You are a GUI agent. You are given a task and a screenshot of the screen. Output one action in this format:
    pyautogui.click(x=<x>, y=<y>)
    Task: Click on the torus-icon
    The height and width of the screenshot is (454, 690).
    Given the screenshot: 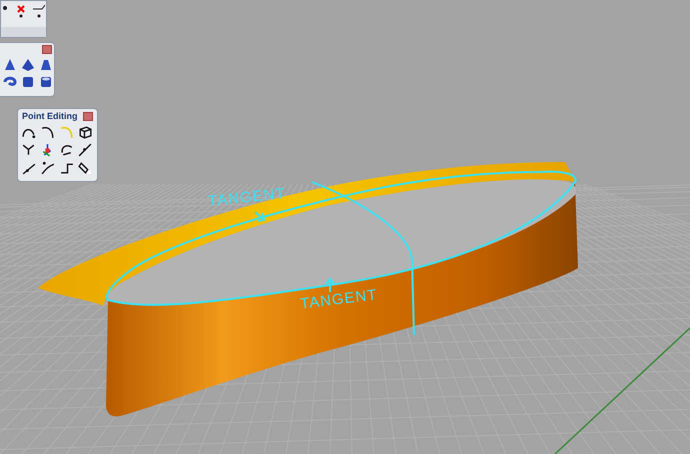 What is the action you would take?
    pyautogui.click(x=10, y=82)
    